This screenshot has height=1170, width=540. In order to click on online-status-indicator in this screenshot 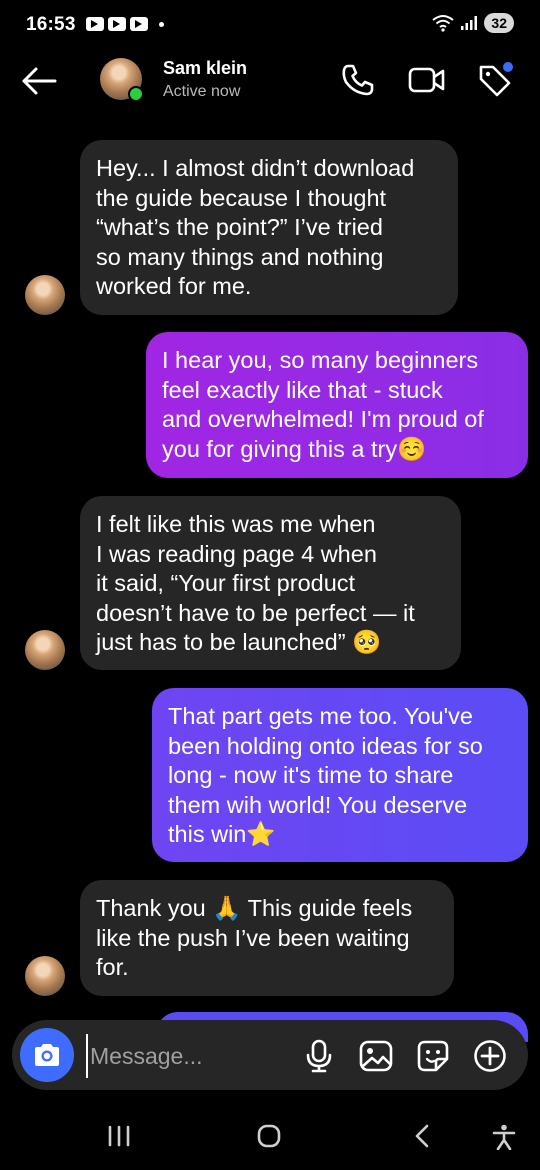, I will do `click(136, 94)`.